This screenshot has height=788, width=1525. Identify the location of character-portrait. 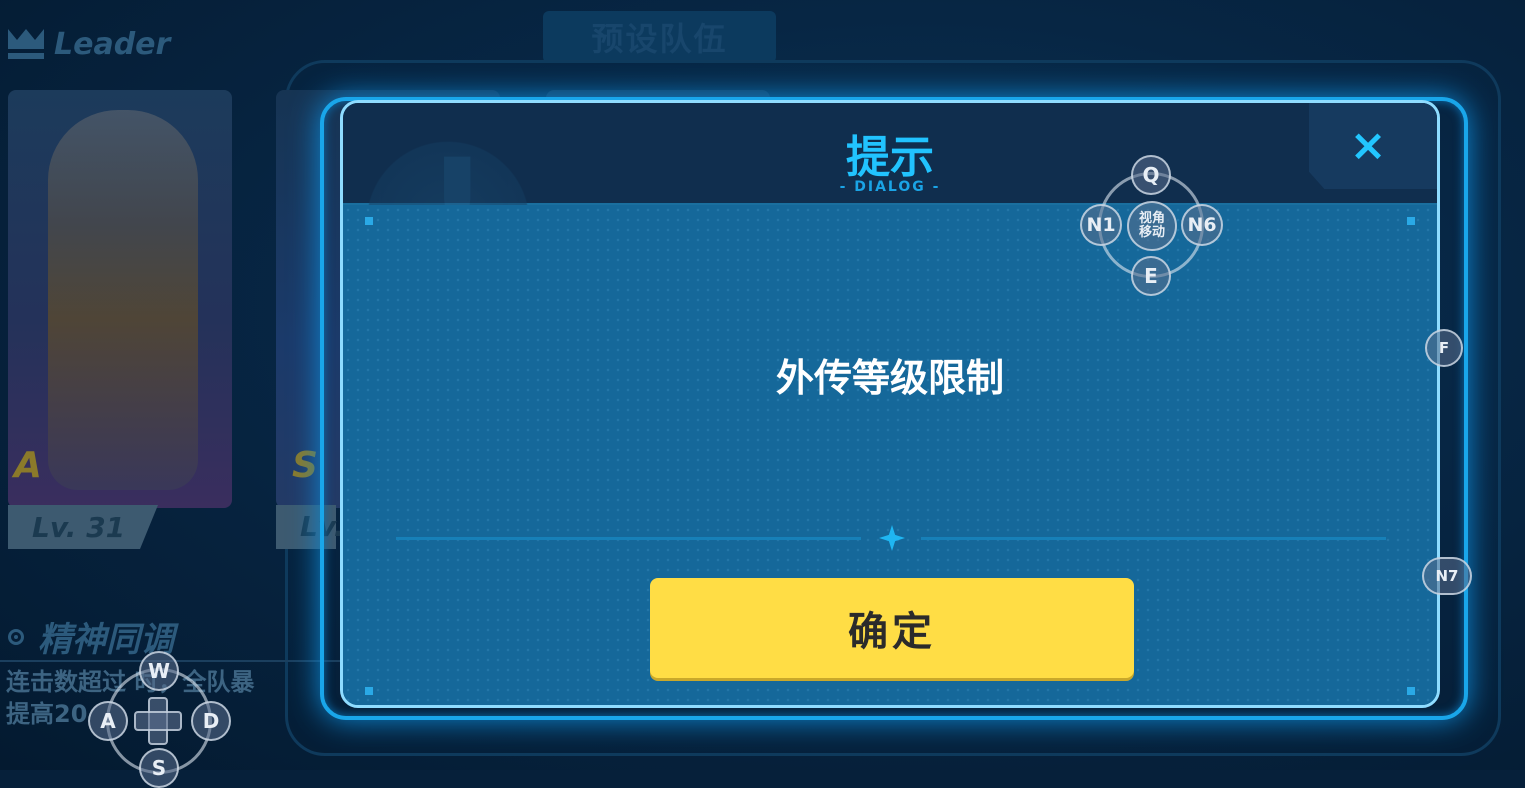
(123, 300).